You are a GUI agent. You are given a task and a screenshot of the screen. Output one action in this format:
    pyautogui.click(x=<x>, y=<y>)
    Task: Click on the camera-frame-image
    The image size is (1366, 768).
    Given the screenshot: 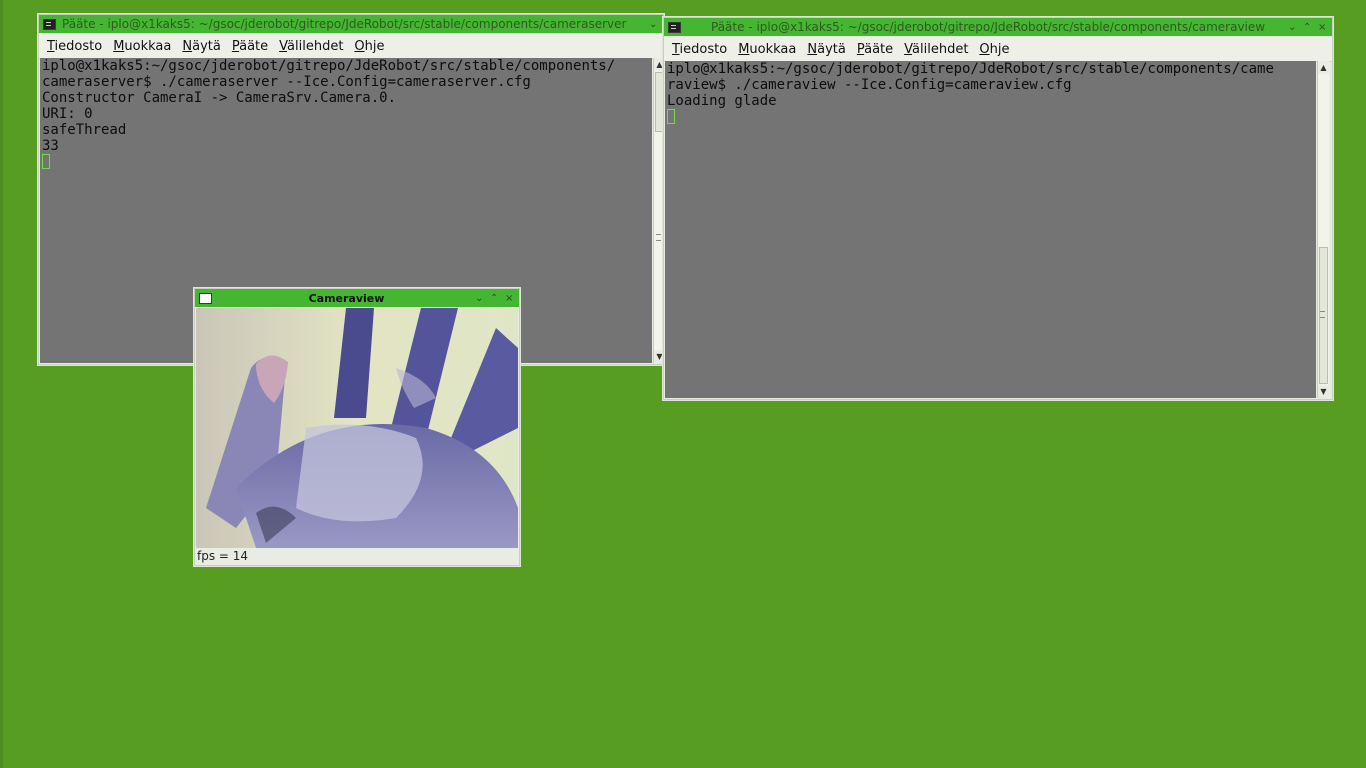 What is the action you would take?
    pyautogui.click(x=357, y=428)
    